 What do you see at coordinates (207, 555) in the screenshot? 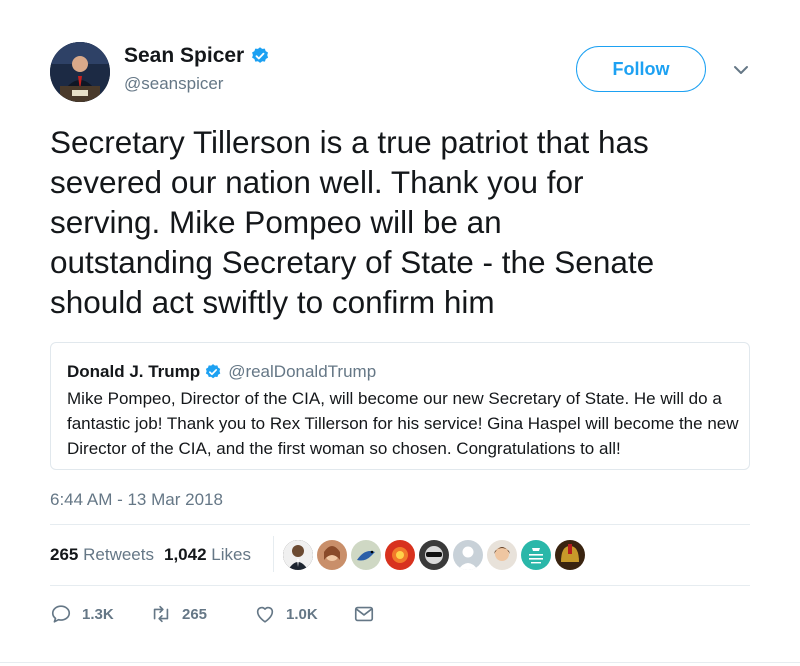
I see `likes-stat: 1,042 Likes` at bounding box center [207, 555].